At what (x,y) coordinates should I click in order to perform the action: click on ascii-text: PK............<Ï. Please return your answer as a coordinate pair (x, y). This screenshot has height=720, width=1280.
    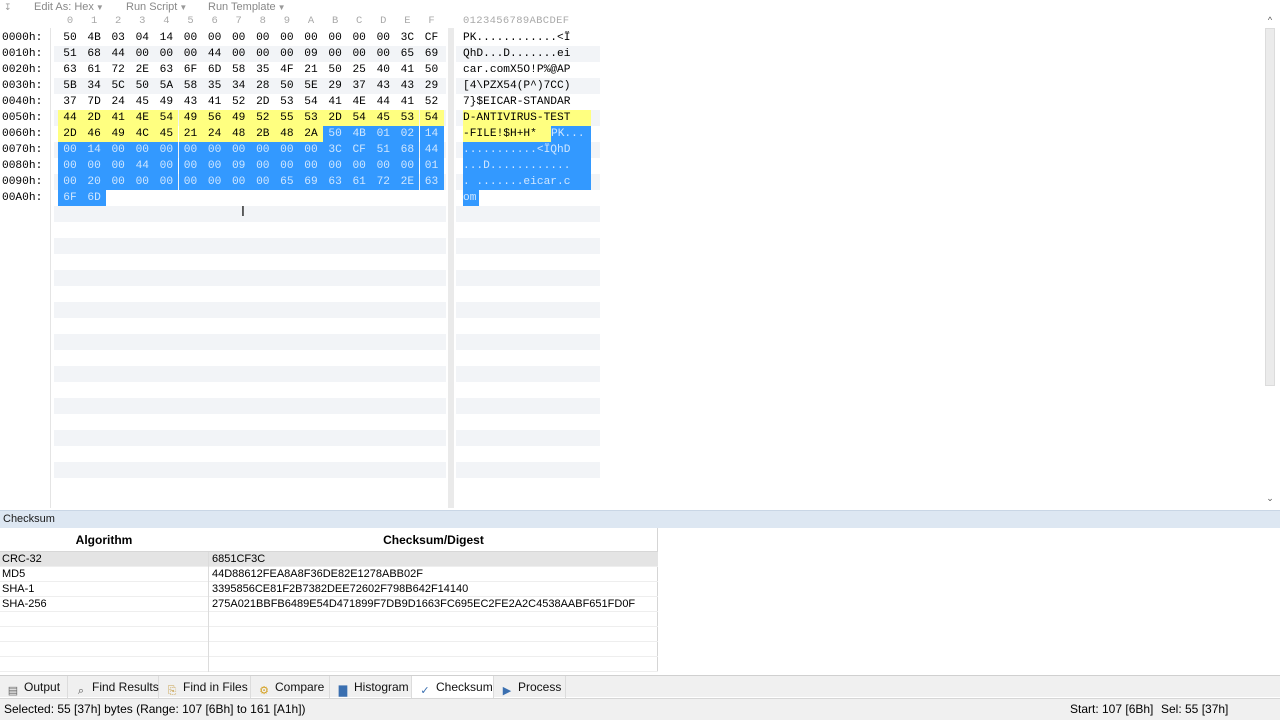
    Looking at the image, I should click on (527, 38).